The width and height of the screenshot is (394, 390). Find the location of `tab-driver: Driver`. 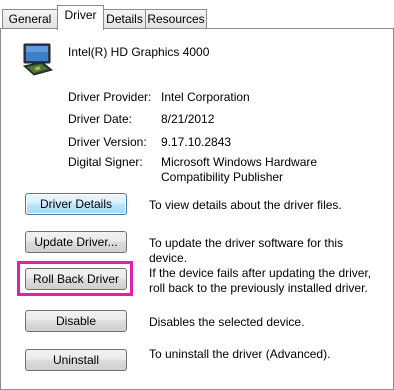

tab-driver: Driver is located at coordinates (80, 17).